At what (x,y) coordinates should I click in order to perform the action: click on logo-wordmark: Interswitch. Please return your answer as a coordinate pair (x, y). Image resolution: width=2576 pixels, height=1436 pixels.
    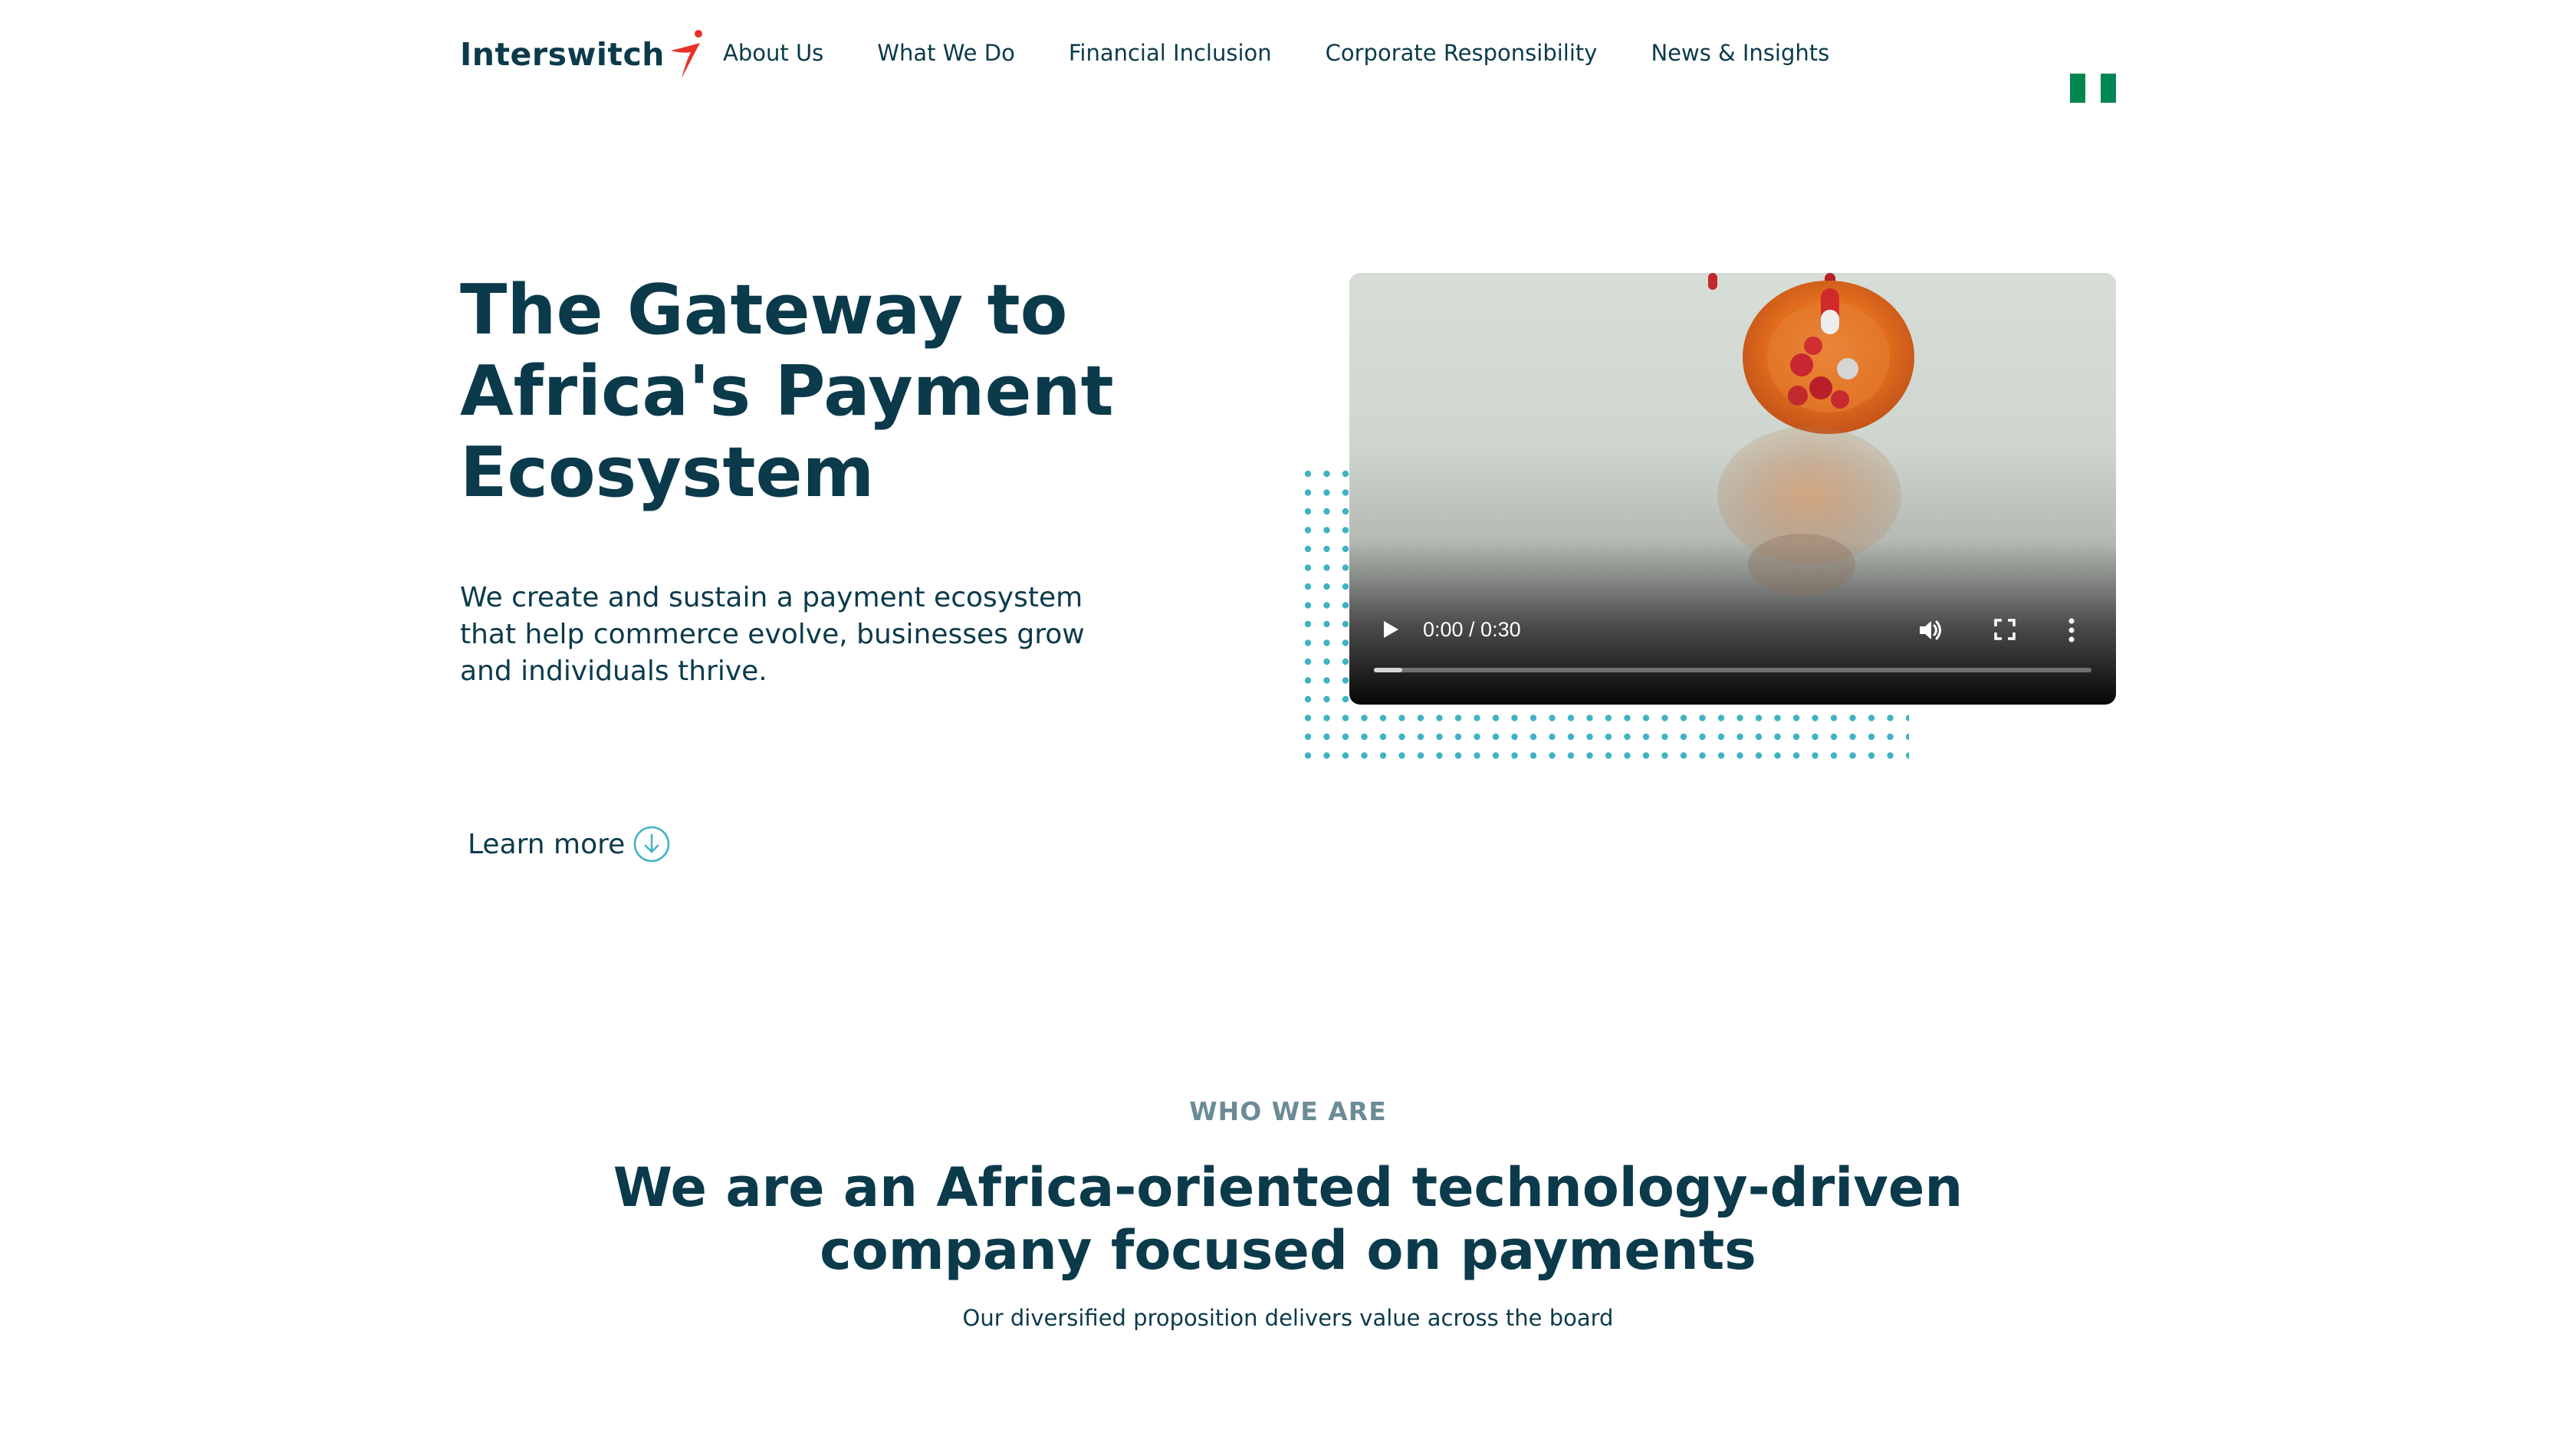
    Looking at the image, I should click on (562, 54).